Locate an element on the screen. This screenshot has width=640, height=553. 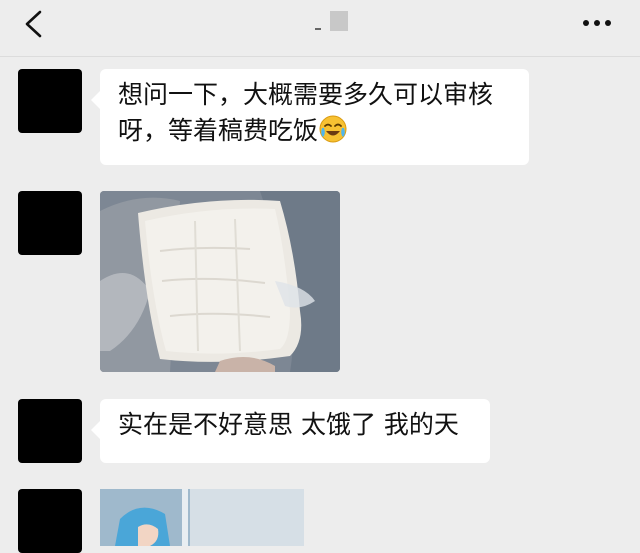
more-horizontal-icon is located at coordinates (597, 23).